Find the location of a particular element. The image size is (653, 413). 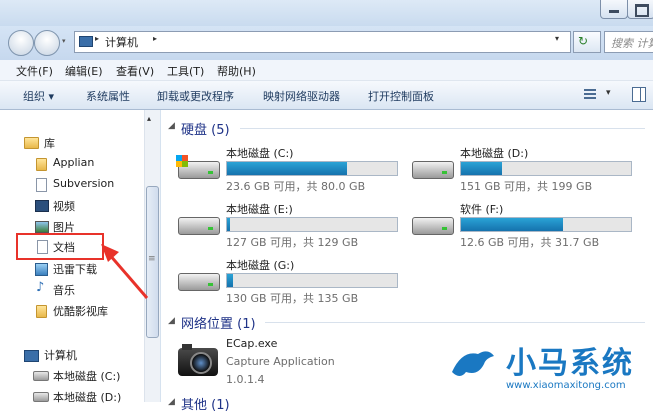

group-header-hdd: 硬盘 (5) is located at coordinates (205, 128).